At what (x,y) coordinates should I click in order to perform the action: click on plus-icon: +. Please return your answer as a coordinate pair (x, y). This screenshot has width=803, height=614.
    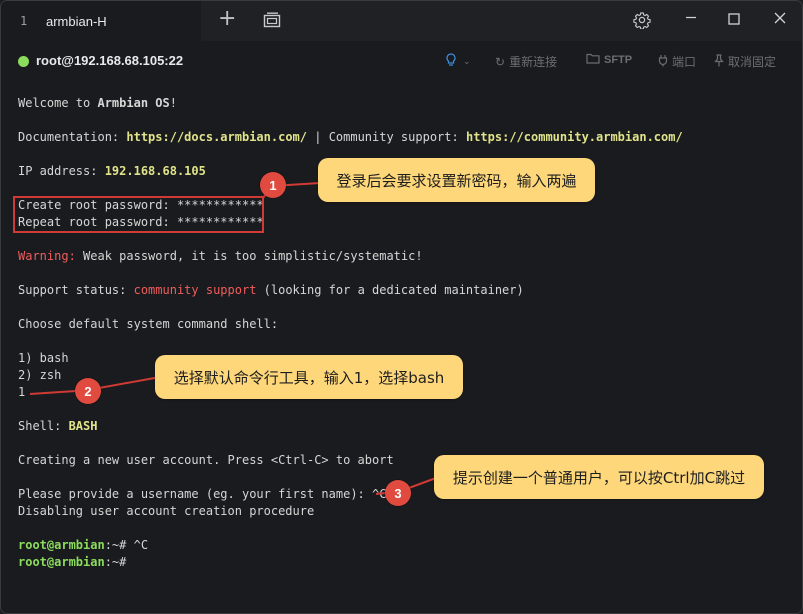
    Looking at the image, I should click on (227, 19).